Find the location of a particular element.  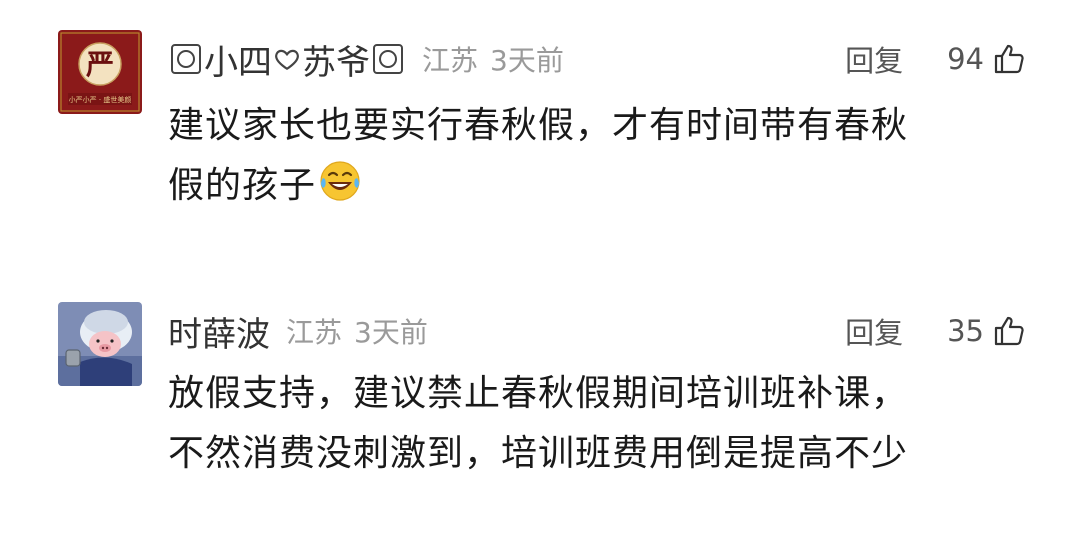

username-part: 小四 is located at coordinates (238, 62).